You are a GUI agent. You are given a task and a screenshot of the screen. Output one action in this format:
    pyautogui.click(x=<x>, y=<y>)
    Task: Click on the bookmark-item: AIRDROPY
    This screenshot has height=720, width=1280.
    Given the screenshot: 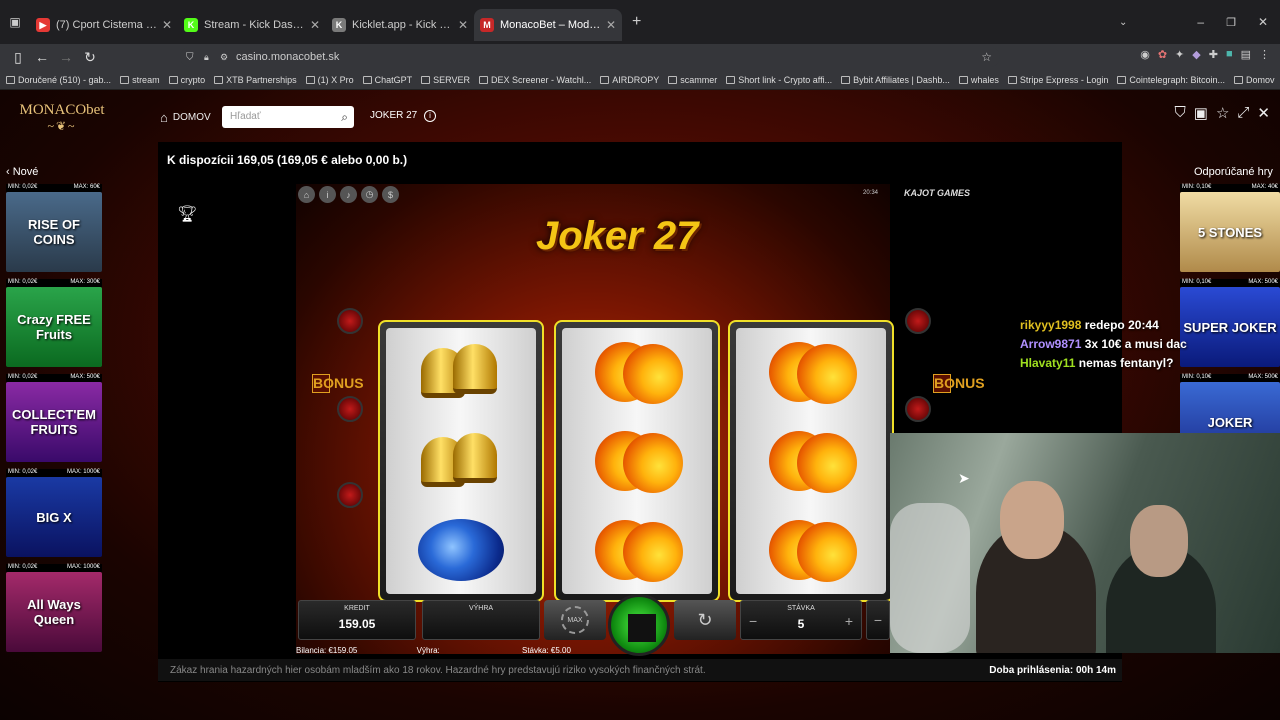 What is the action you would take?
    pyautogui.click(x=629, y=80)
    